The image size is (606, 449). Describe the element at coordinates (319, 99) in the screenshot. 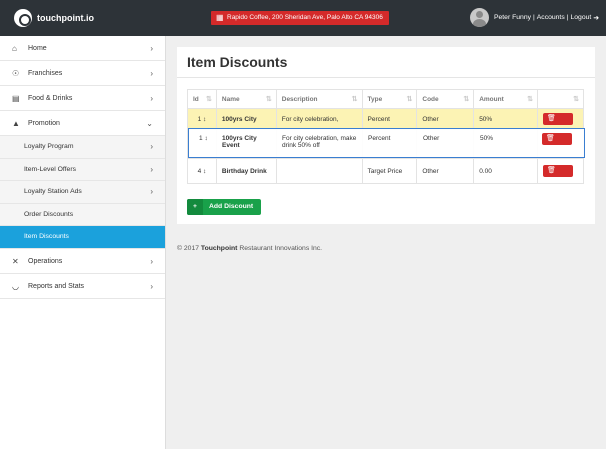

I see `column-header-description: Description ⇅` at that location.